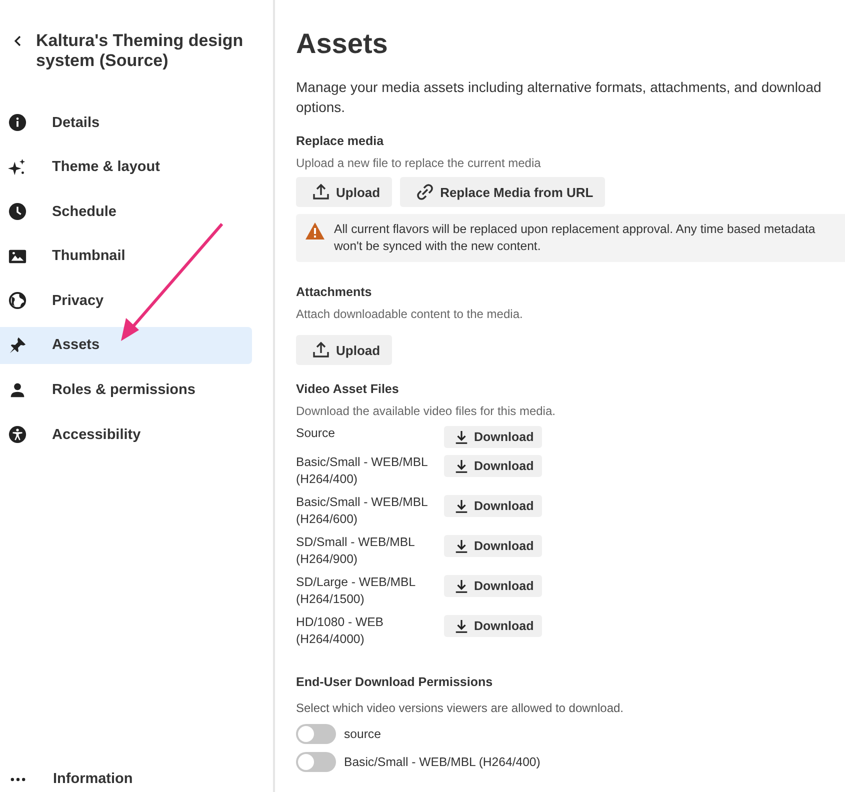 The image size is (845, 792). What do you see at coordinates (460, 708) in the screenshot?
I see `section-subtitle: Select which video versions viewers are allowed to download.` at bounding box center [460, 708].